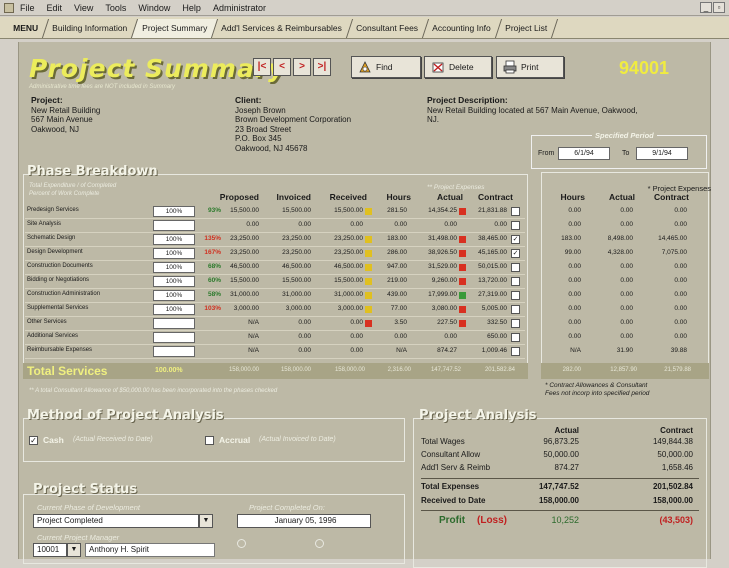  What do you see at coordinates (492, 280) in the screenshot?
I see `contract-value: 13,720.00` at bounding box center [492, 280].